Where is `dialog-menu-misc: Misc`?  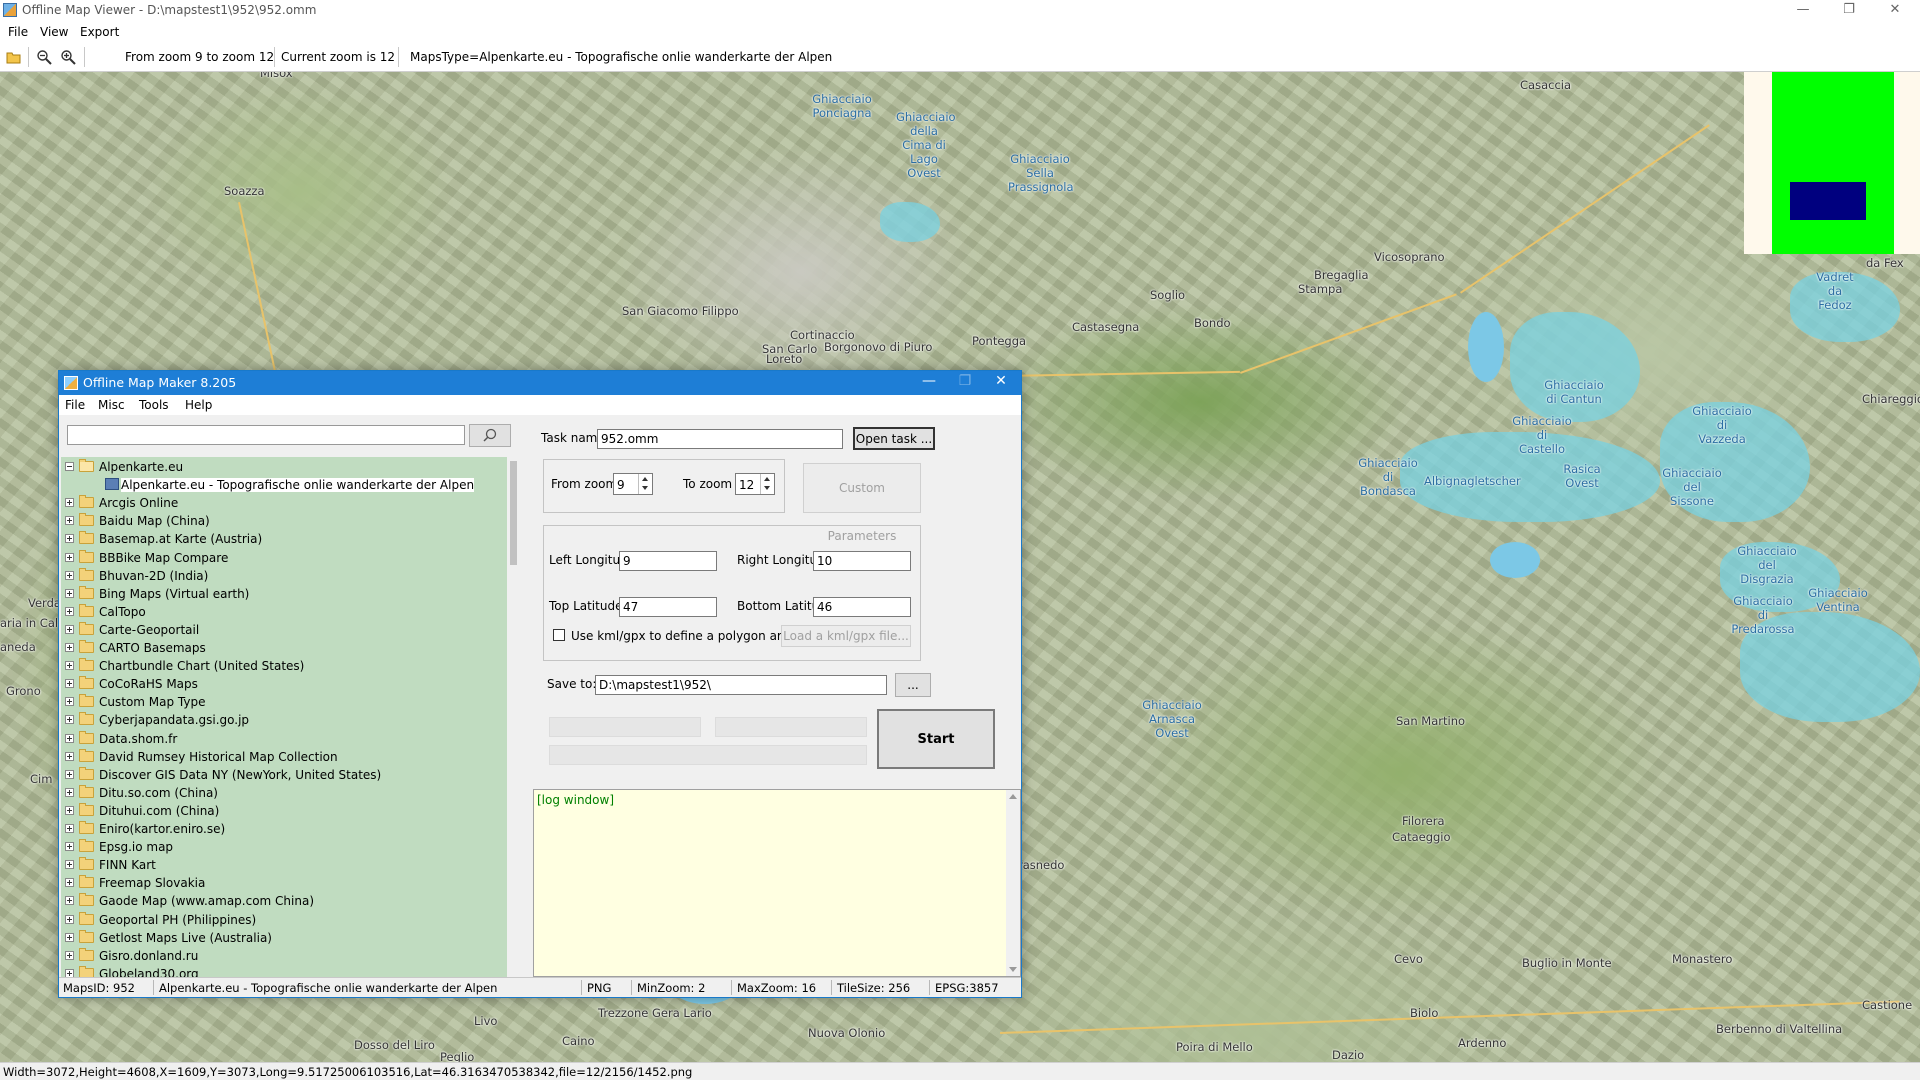 dialog-menu-misc: Misc is located at coordinates (111, 405).